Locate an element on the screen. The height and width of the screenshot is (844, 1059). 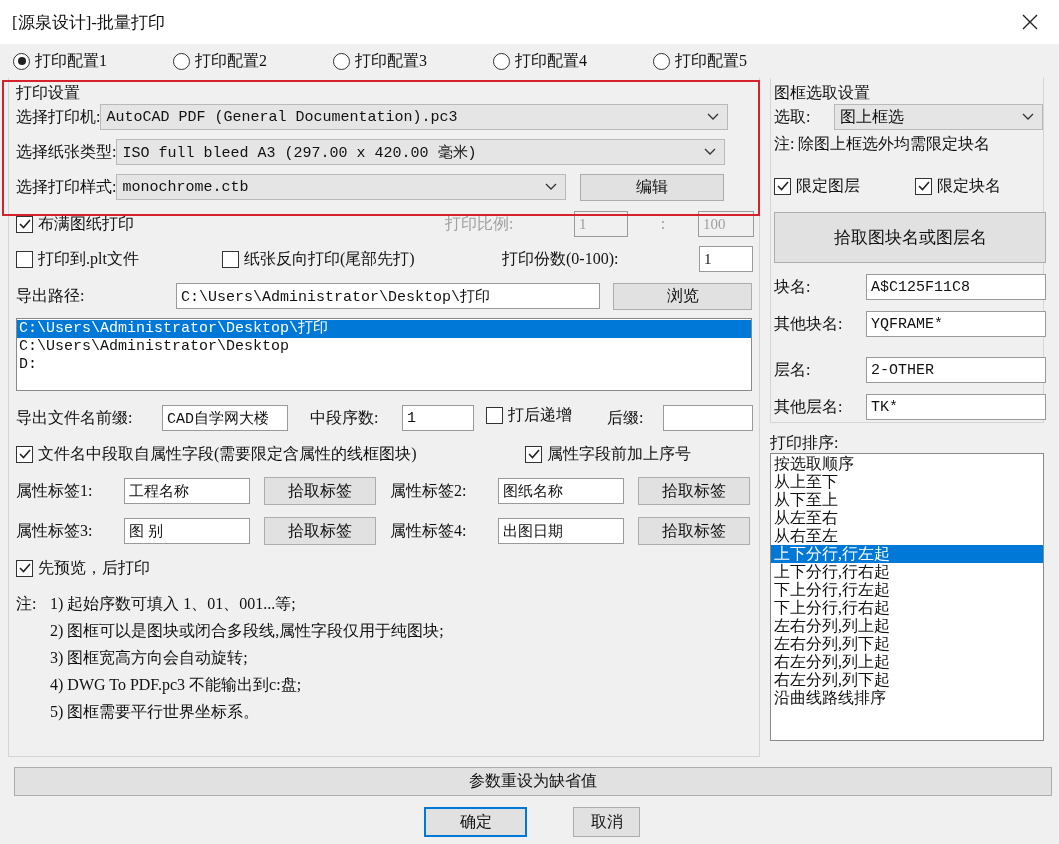
sort-list-item: 下上分行,行左起 is located at coordinates (907, 590).